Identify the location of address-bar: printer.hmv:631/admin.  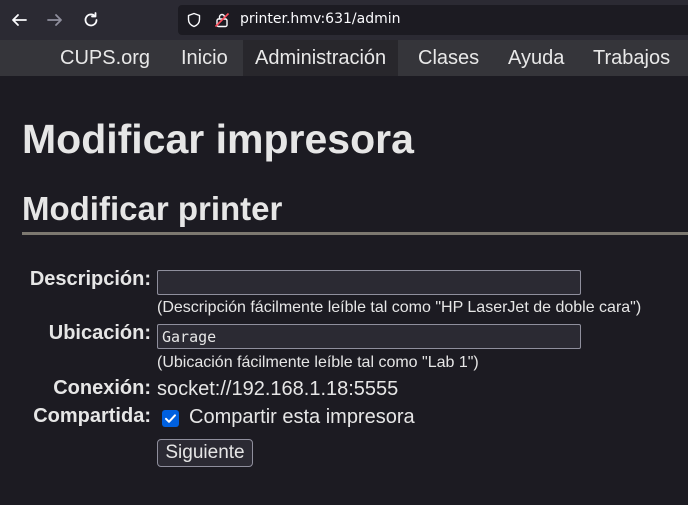
(433, 20).